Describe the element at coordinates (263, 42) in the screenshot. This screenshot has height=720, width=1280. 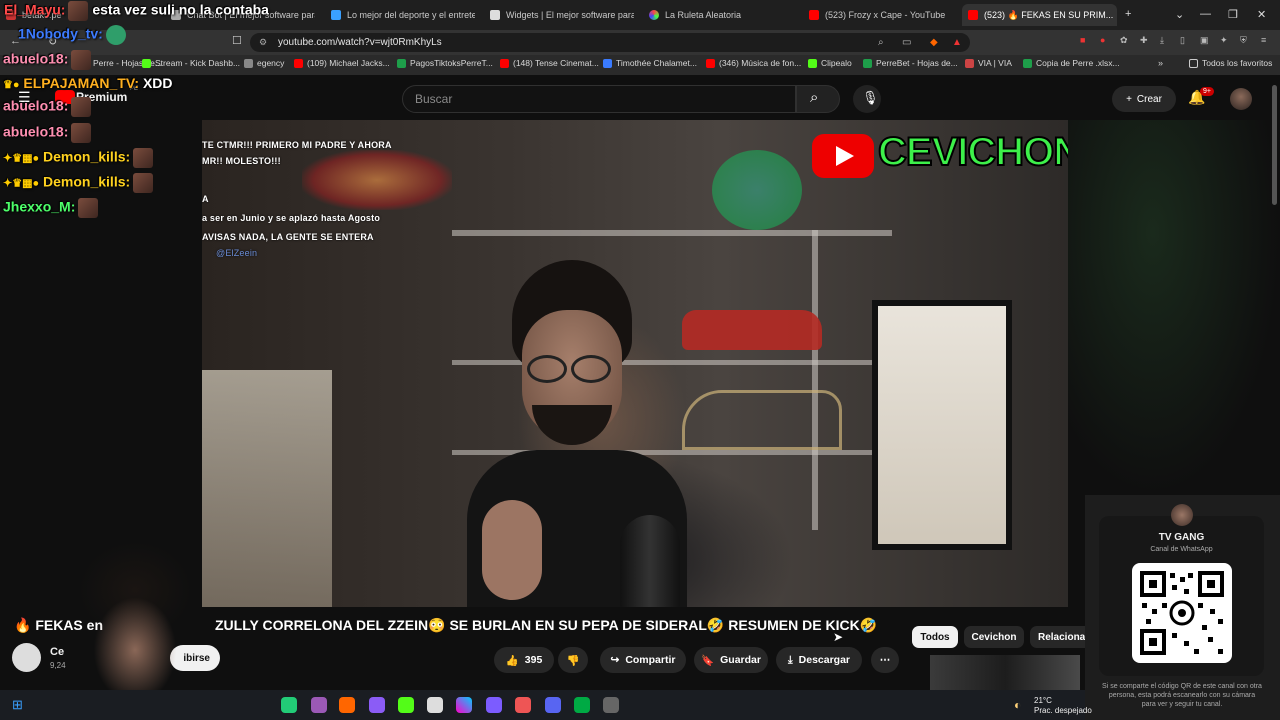
I see `site-info-icon: ⚙` at that location.